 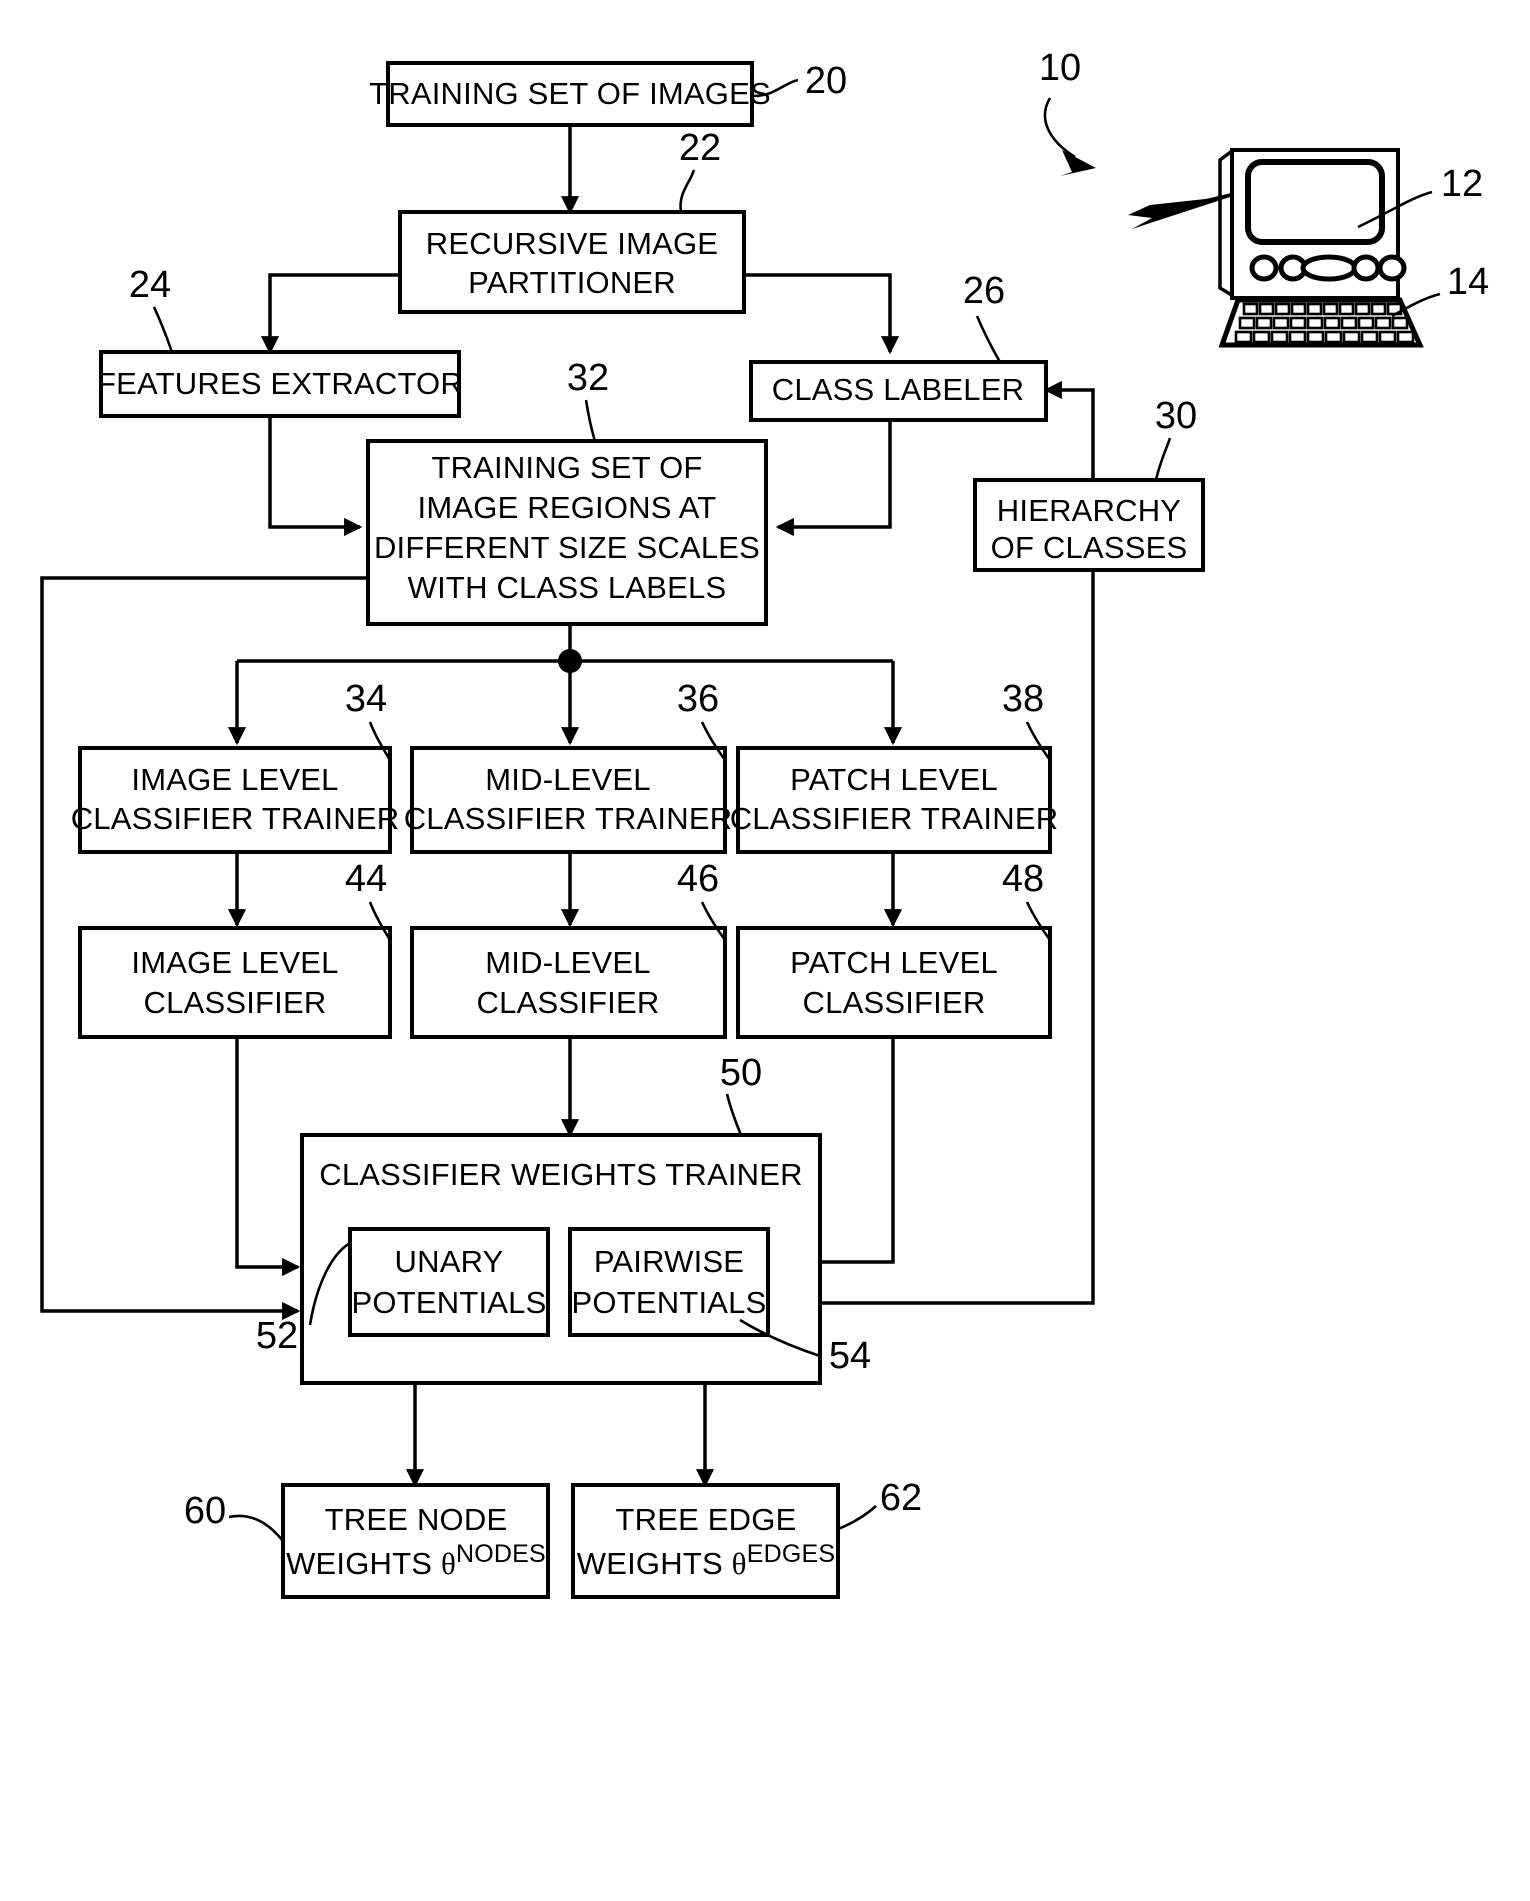 I want to click on ref-leader-10-system: 10, so click(x=1067, y=111).